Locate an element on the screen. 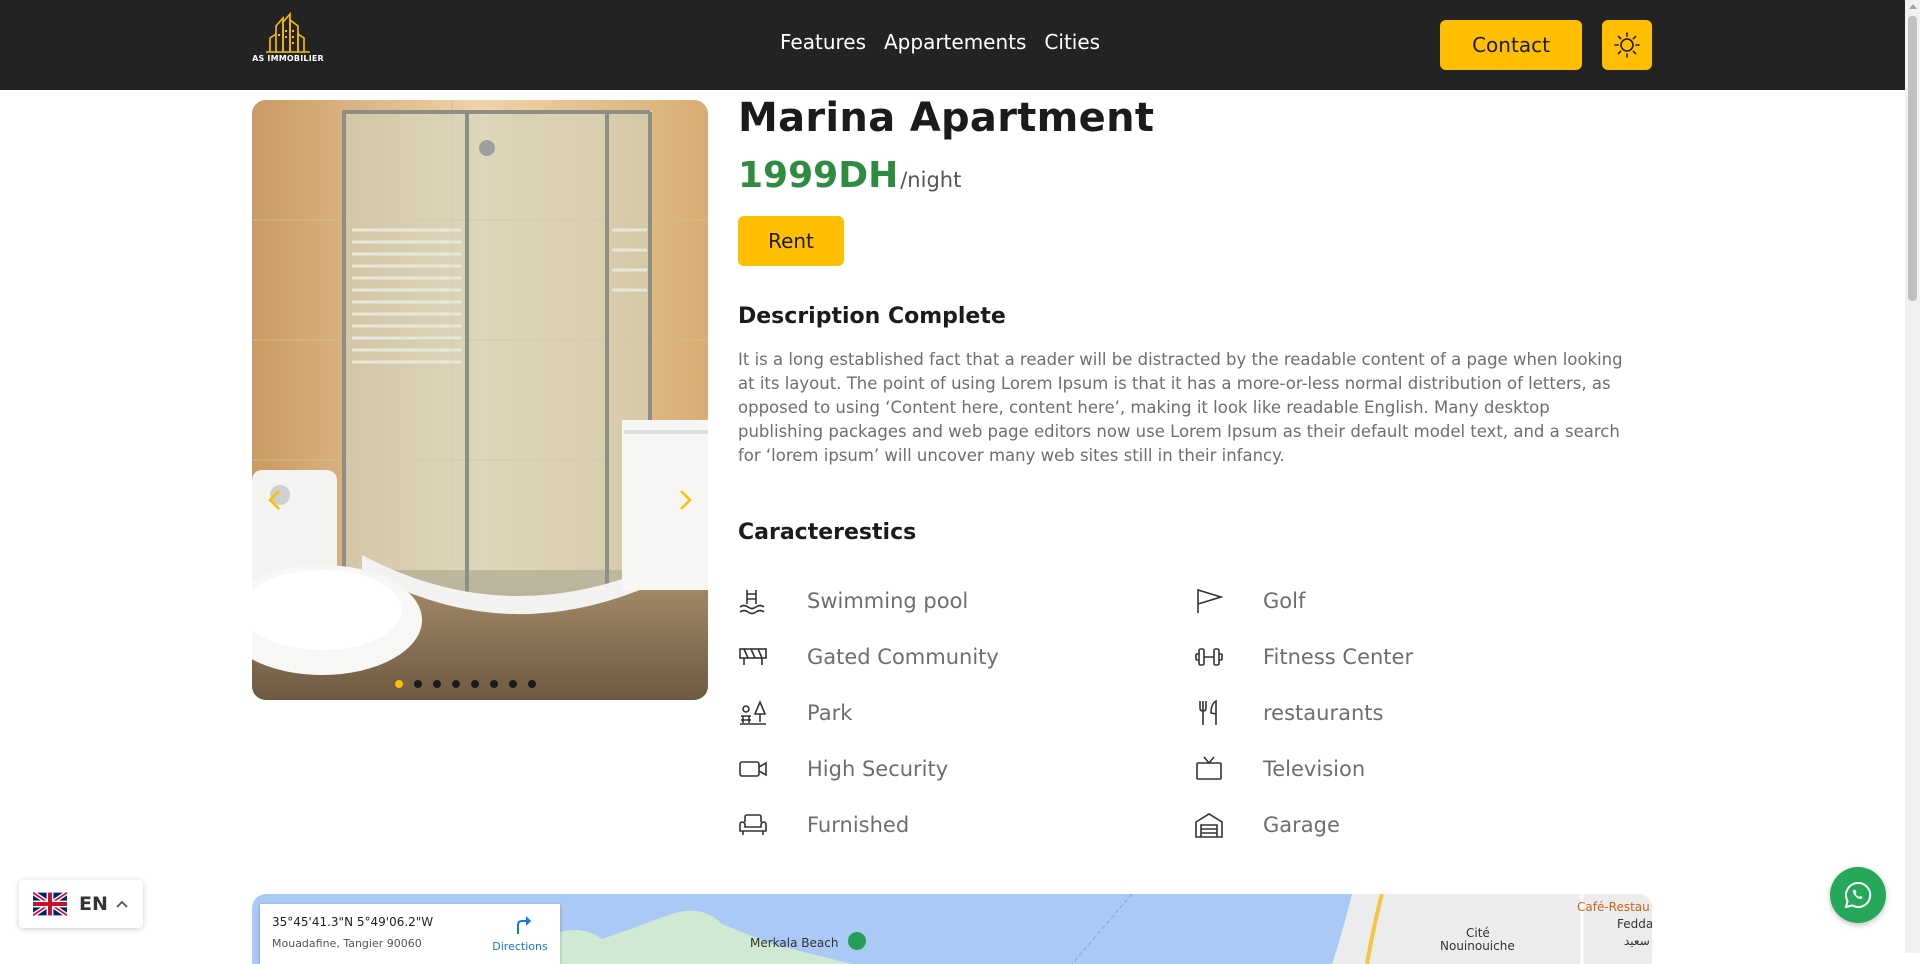  map-label-cite: Cité is located at coordinates (1478, 933).